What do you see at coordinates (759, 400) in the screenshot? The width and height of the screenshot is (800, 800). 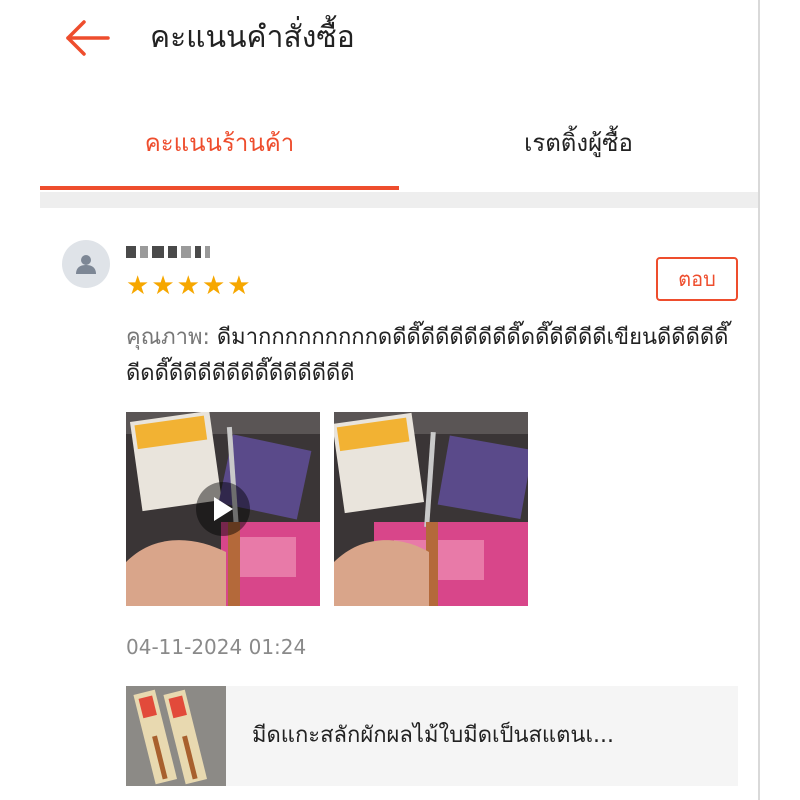 I see `page-right-border` at bounding box center [759, 400].